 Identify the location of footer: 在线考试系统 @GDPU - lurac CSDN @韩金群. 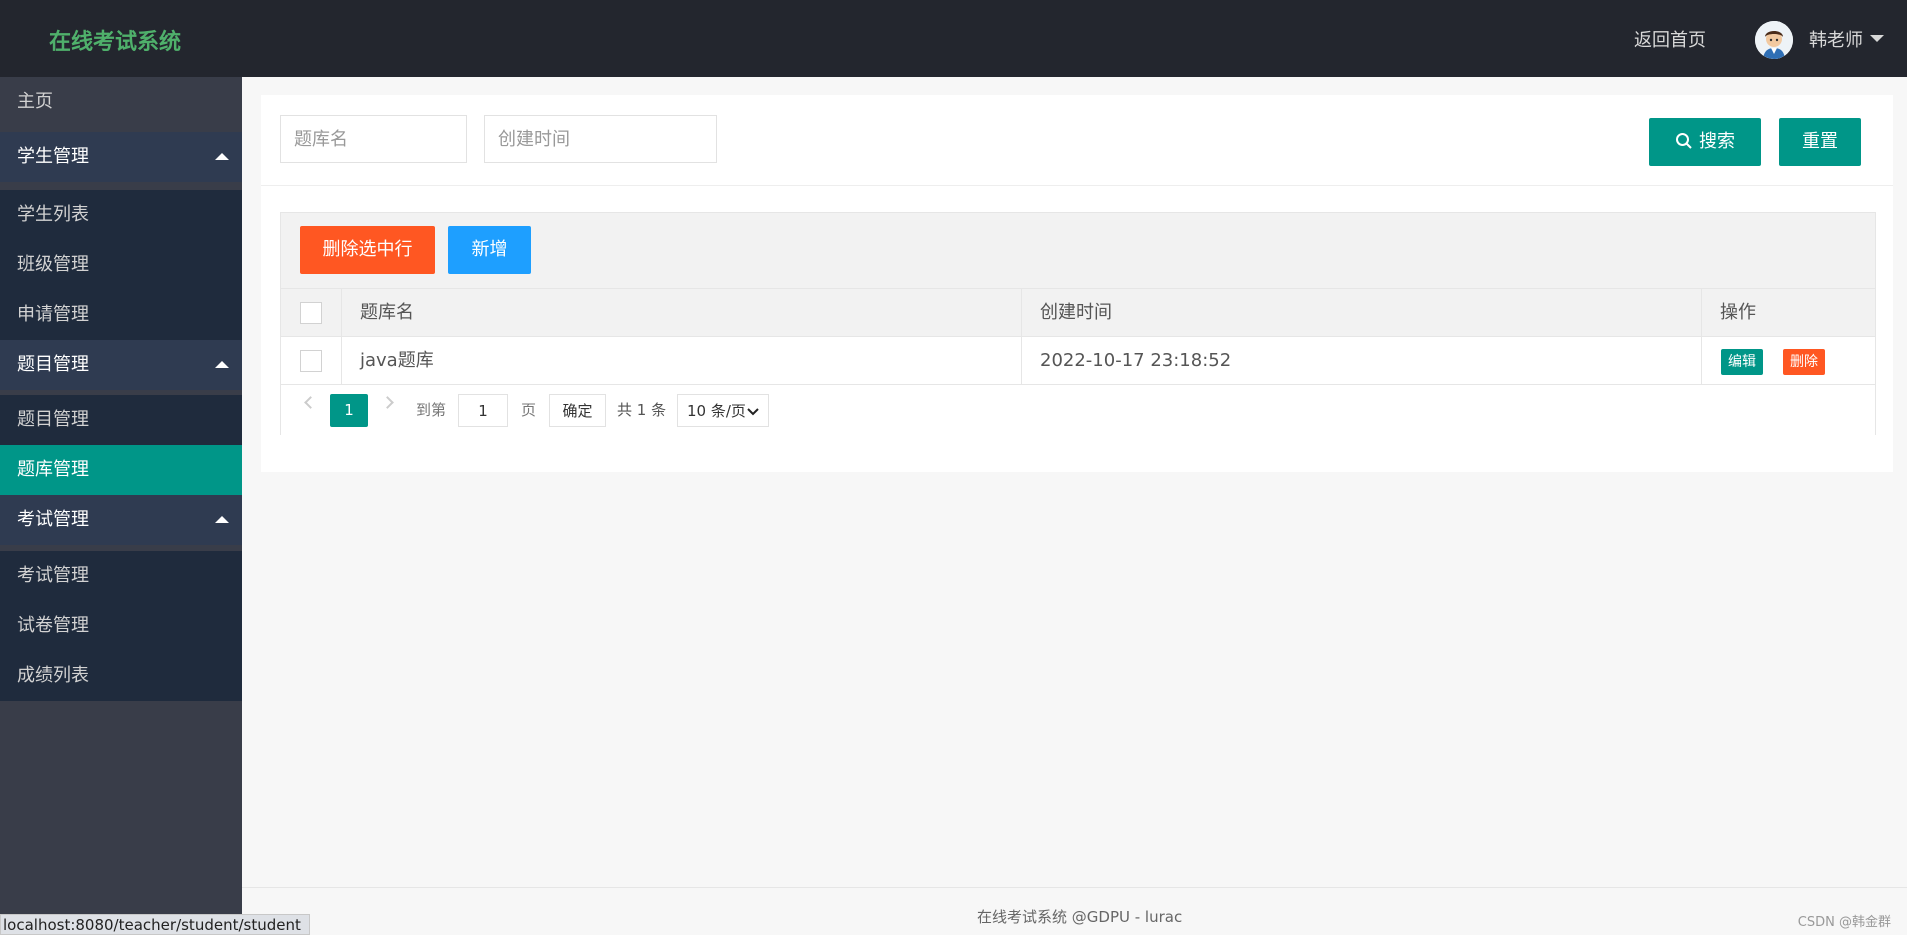
(1074, 911).